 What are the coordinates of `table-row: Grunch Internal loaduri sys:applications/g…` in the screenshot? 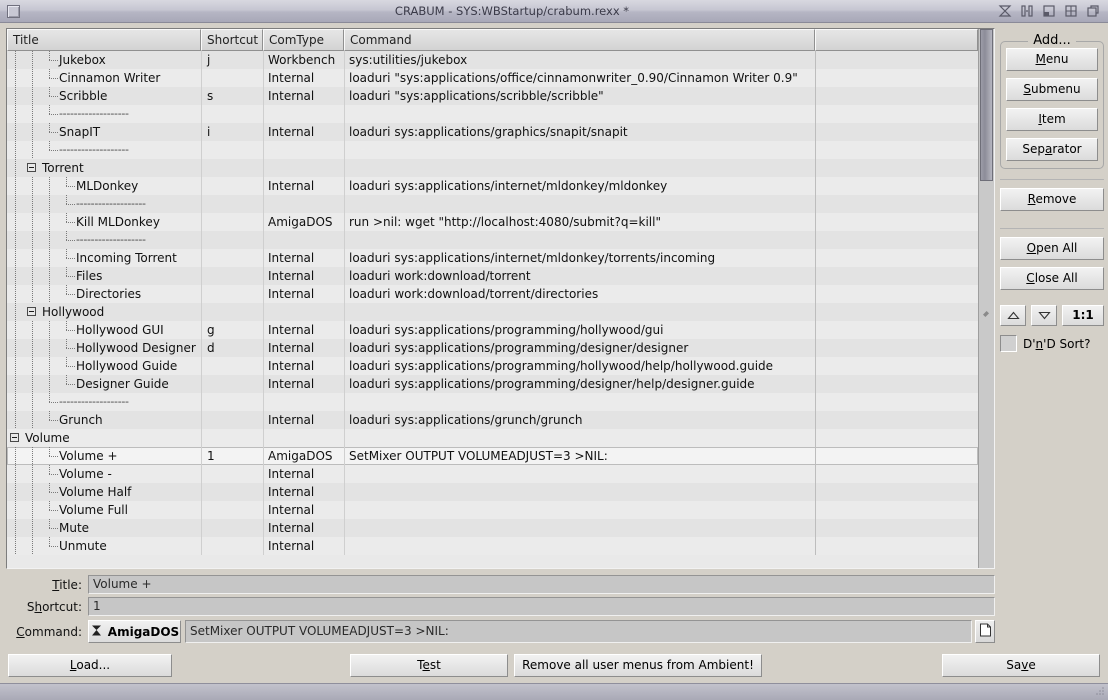 It's located at (492, 420).